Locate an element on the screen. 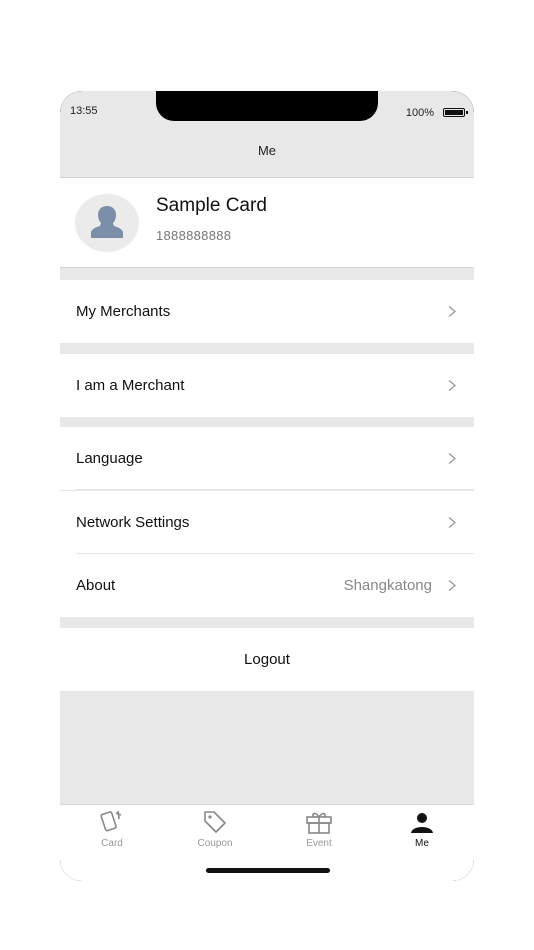  menu-item-label: About is located at coordinates (96, 585).